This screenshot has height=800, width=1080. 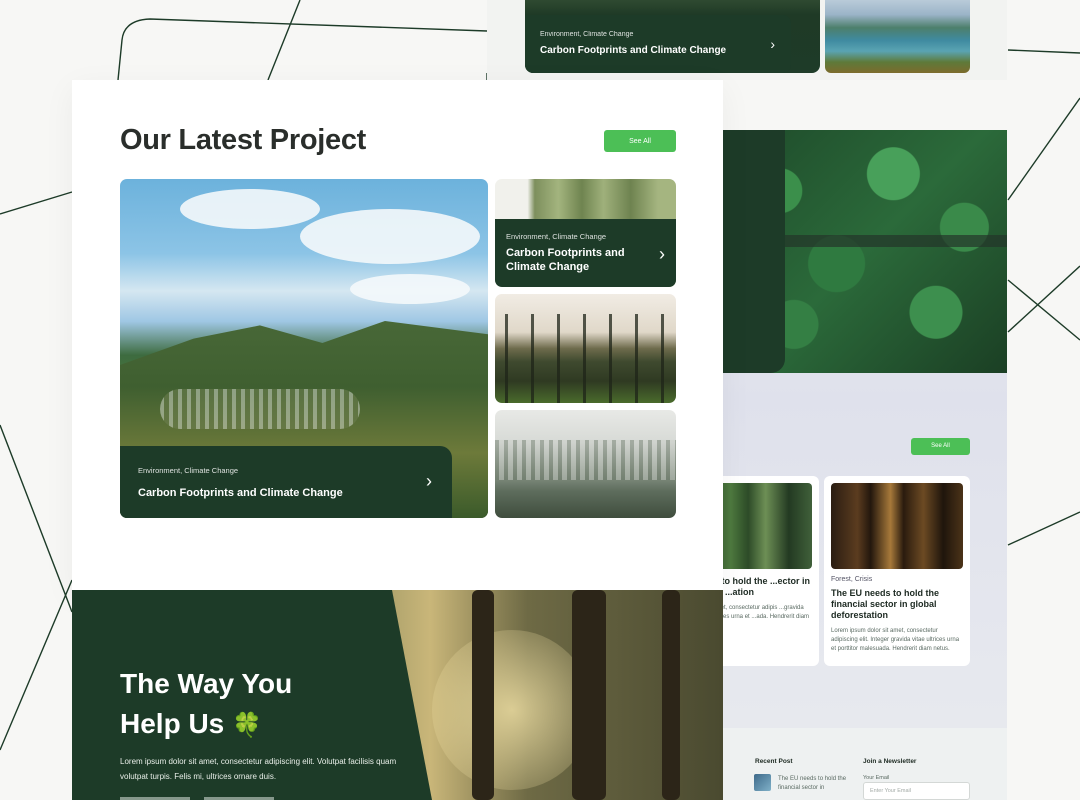 What do you see at coordinates (754, 251) in the screenshot?
I see `green-hero-pane` at bounding box center [754, 251].